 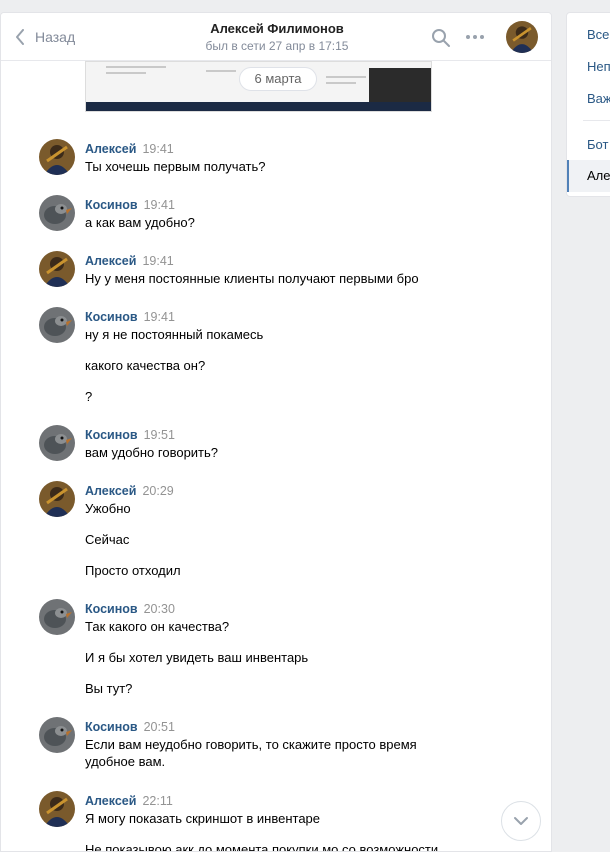 What do you see at coordinates (598, 175) in the screenshot?
I see `current-dialog-label: Але` at bounding box center [598, 175].